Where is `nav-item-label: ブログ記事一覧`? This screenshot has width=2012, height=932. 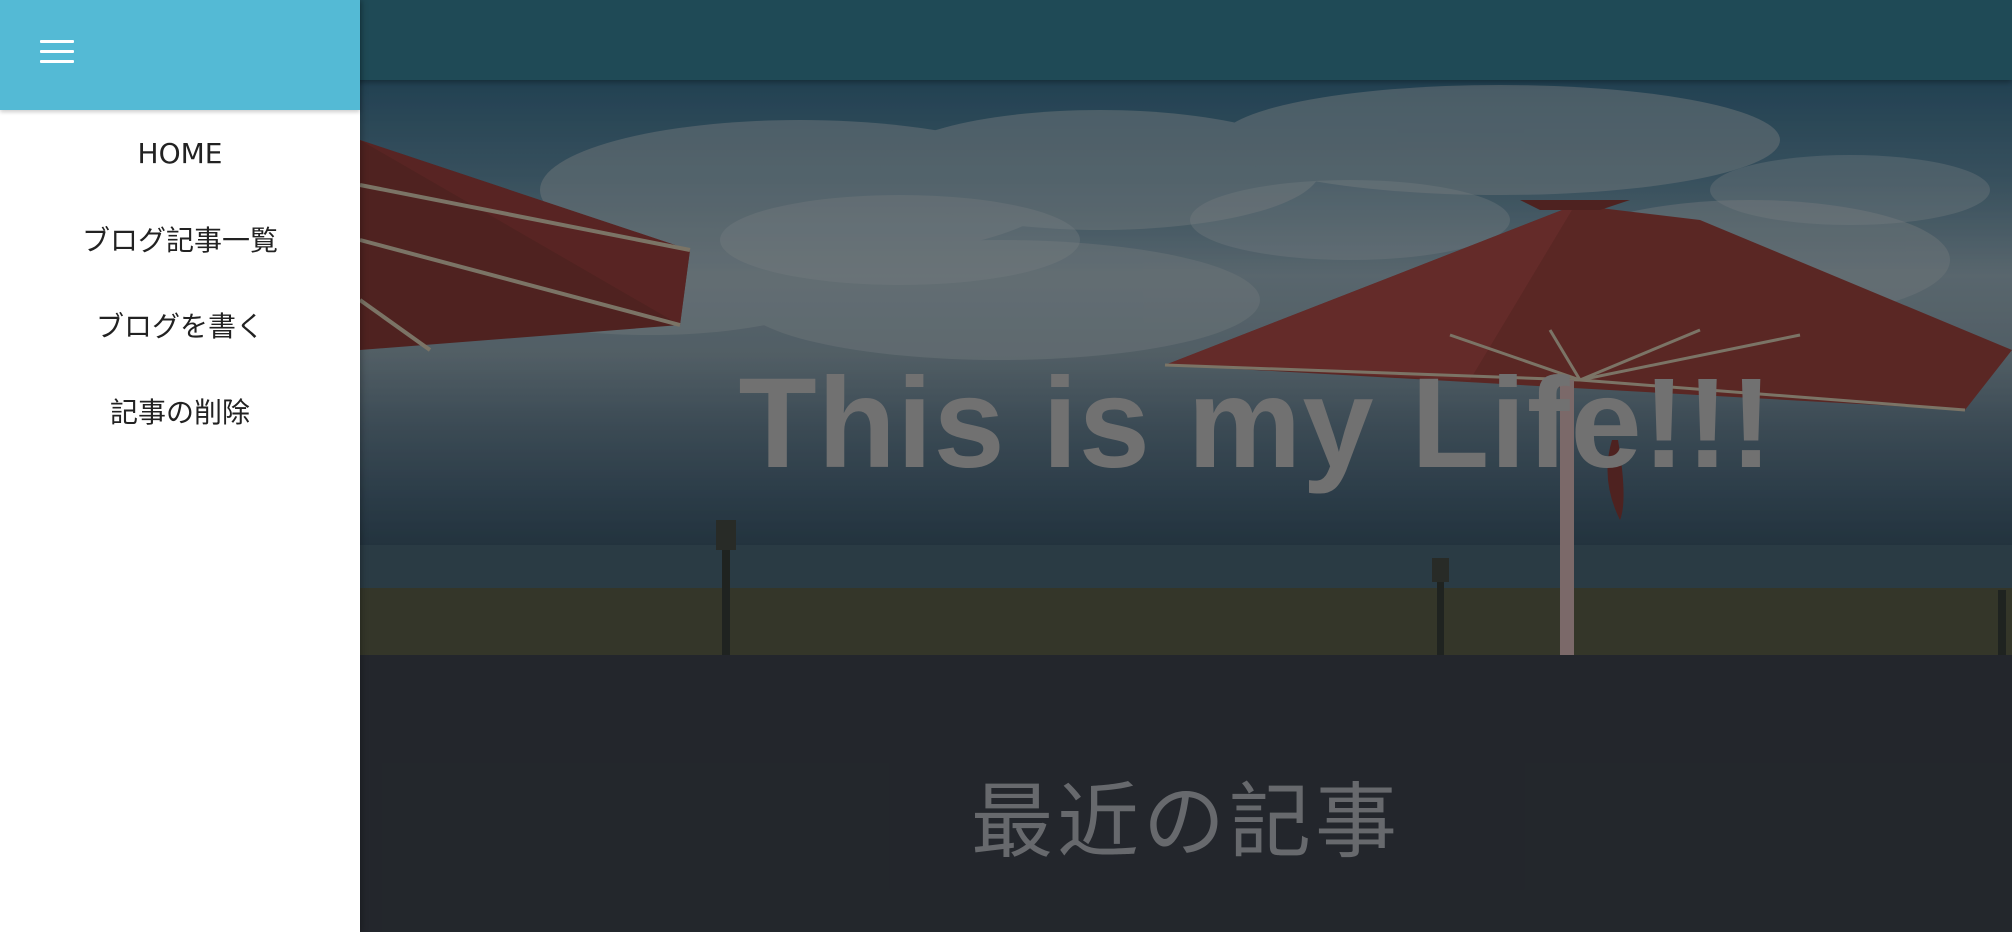
nav-item-label: ブログ記事一覧 is located at coordinates (179, 240).